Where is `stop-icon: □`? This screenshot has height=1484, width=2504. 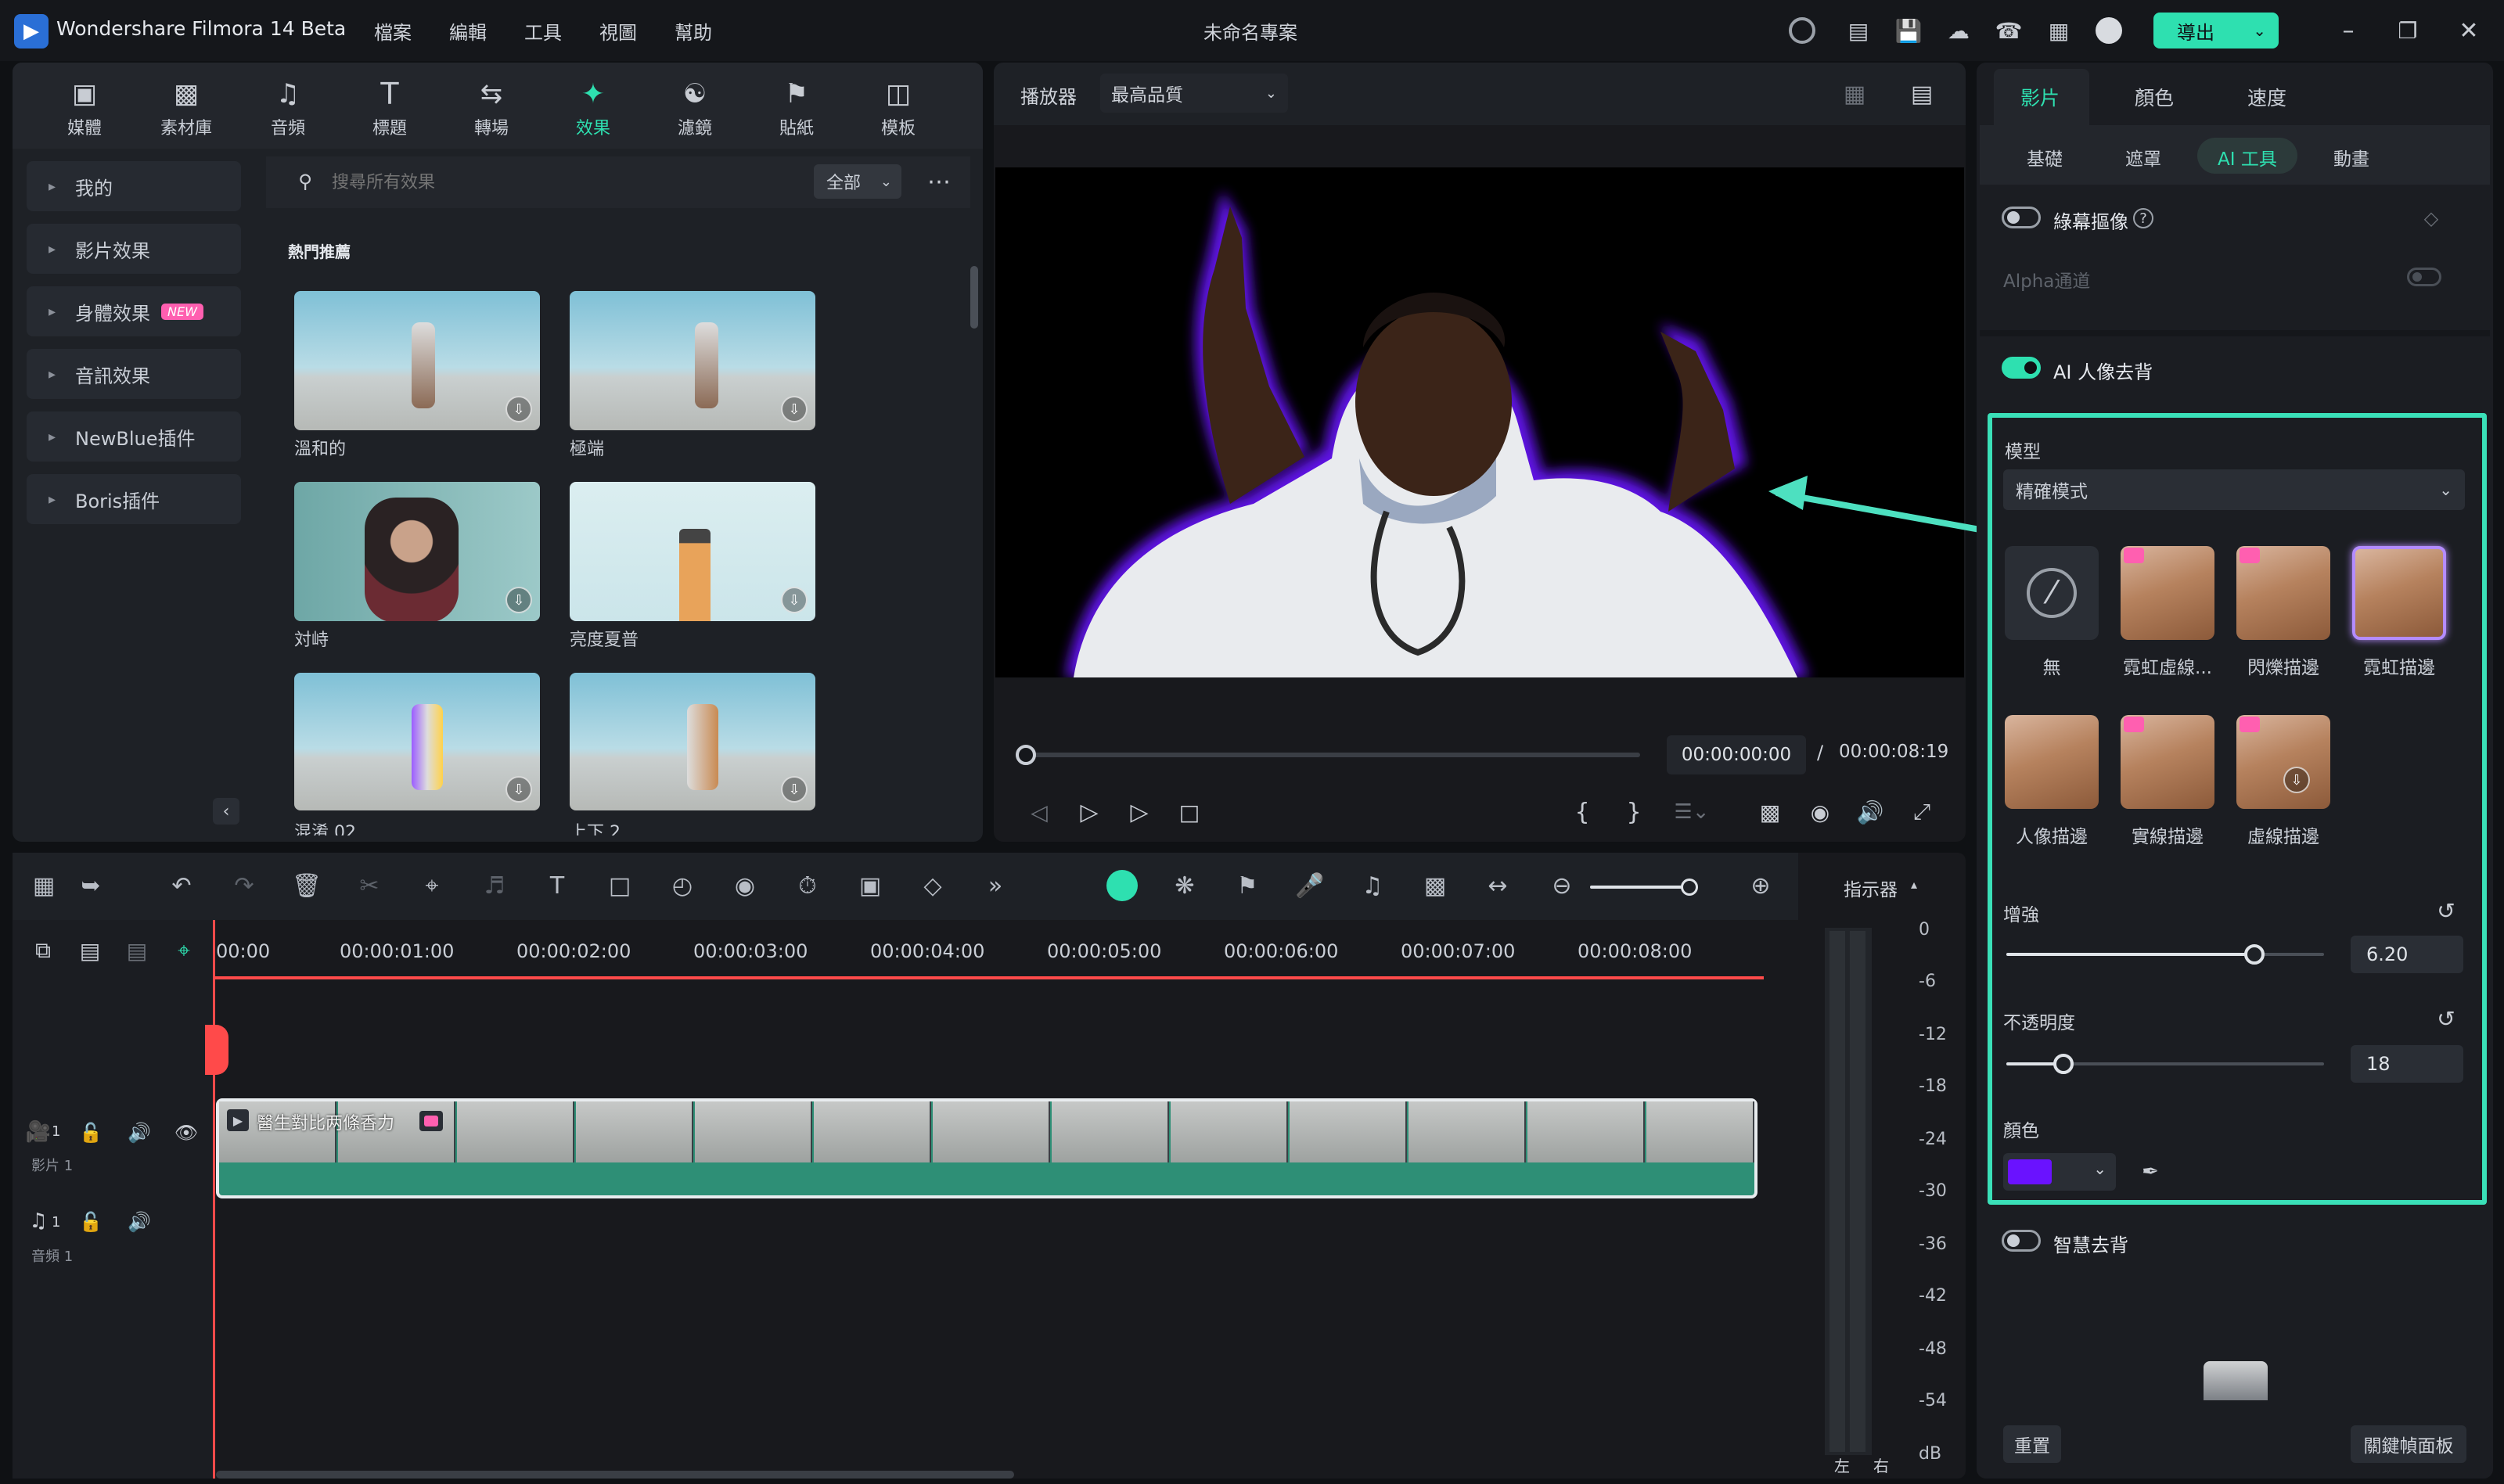
stop-icon: □ is located at coordinates (1189, 812).